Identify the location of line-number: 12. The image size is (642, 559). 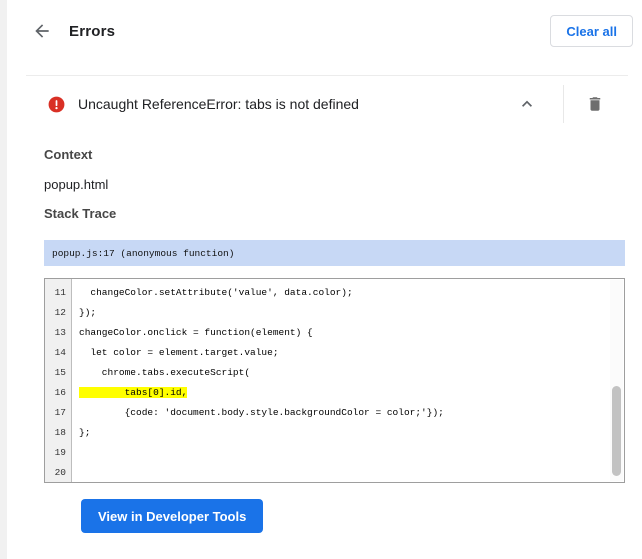
(60, 312).